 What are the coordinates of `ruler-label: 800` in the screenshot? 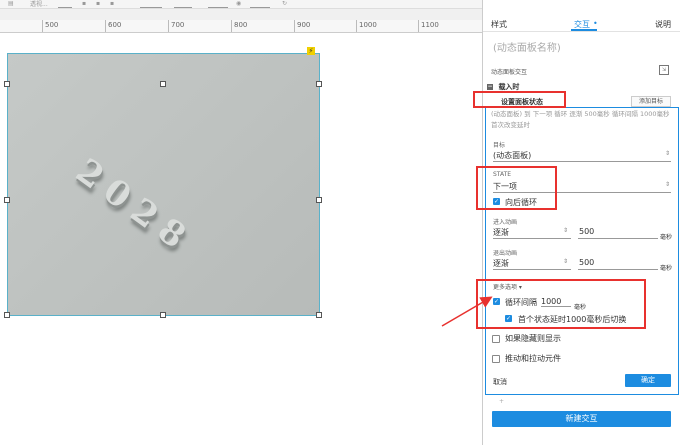 It's located at (241, 25).